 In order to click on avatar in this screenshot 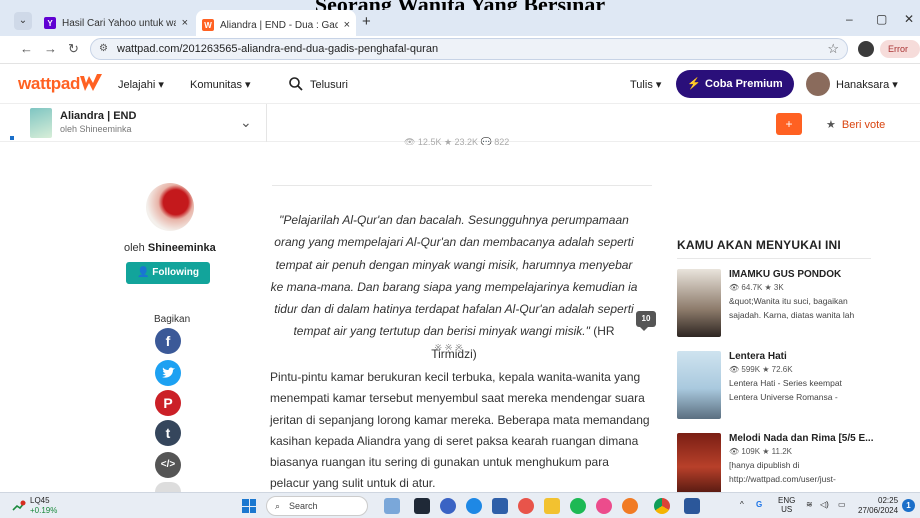, I will do `click(818, 84)`.